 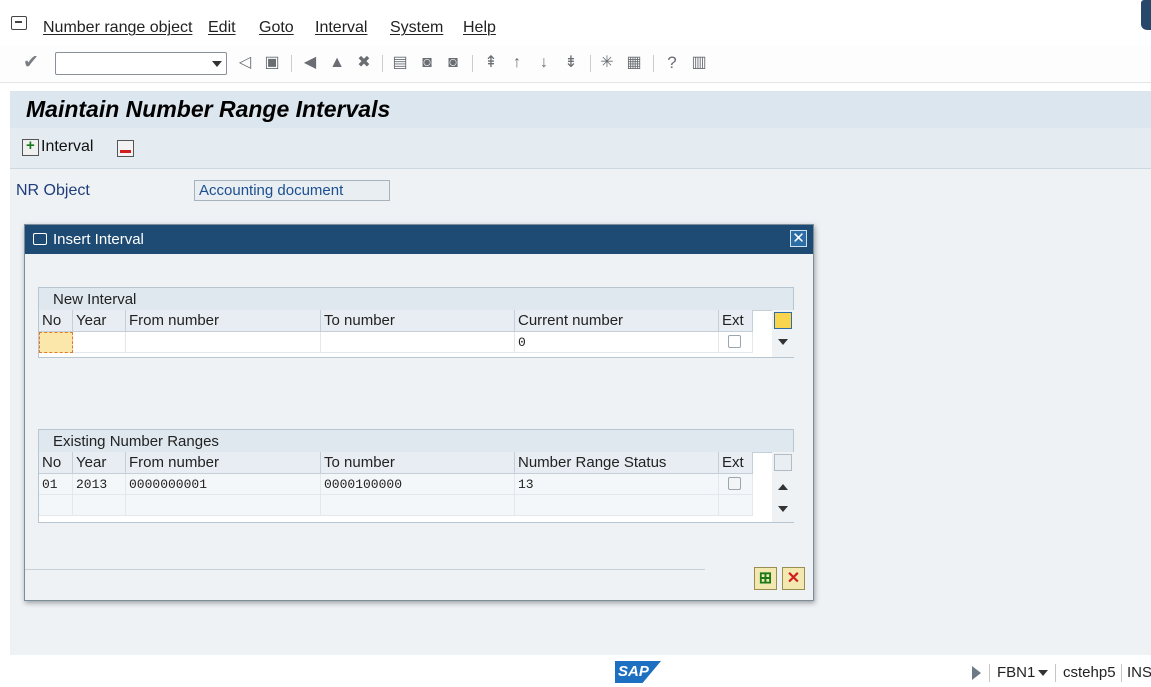 What do you see at coordinates (580, 148) in the screenshot?
I see `application-toolbar` at bounding box center [580, 148].